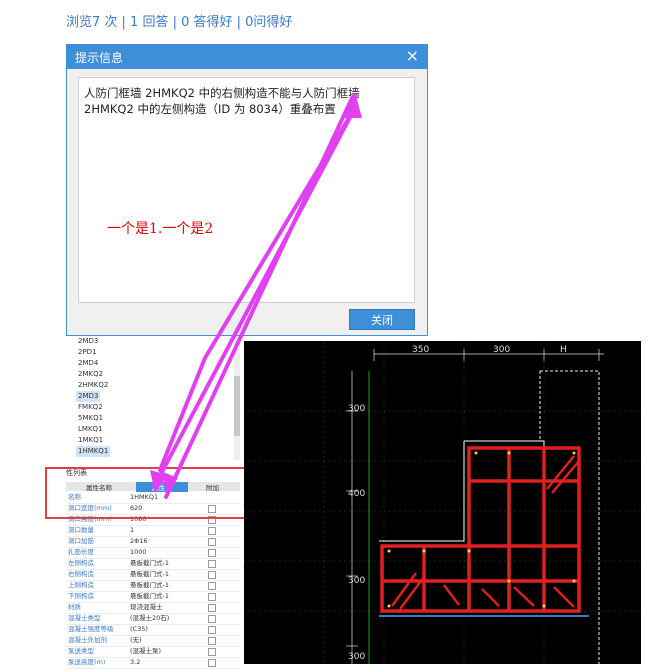 This screenshot has height=669, width=667. What do you see at coordinates (87, 662) in the screenshot?
I see `property-name: 泵送高度(m)` at bounding box center [87, 662].